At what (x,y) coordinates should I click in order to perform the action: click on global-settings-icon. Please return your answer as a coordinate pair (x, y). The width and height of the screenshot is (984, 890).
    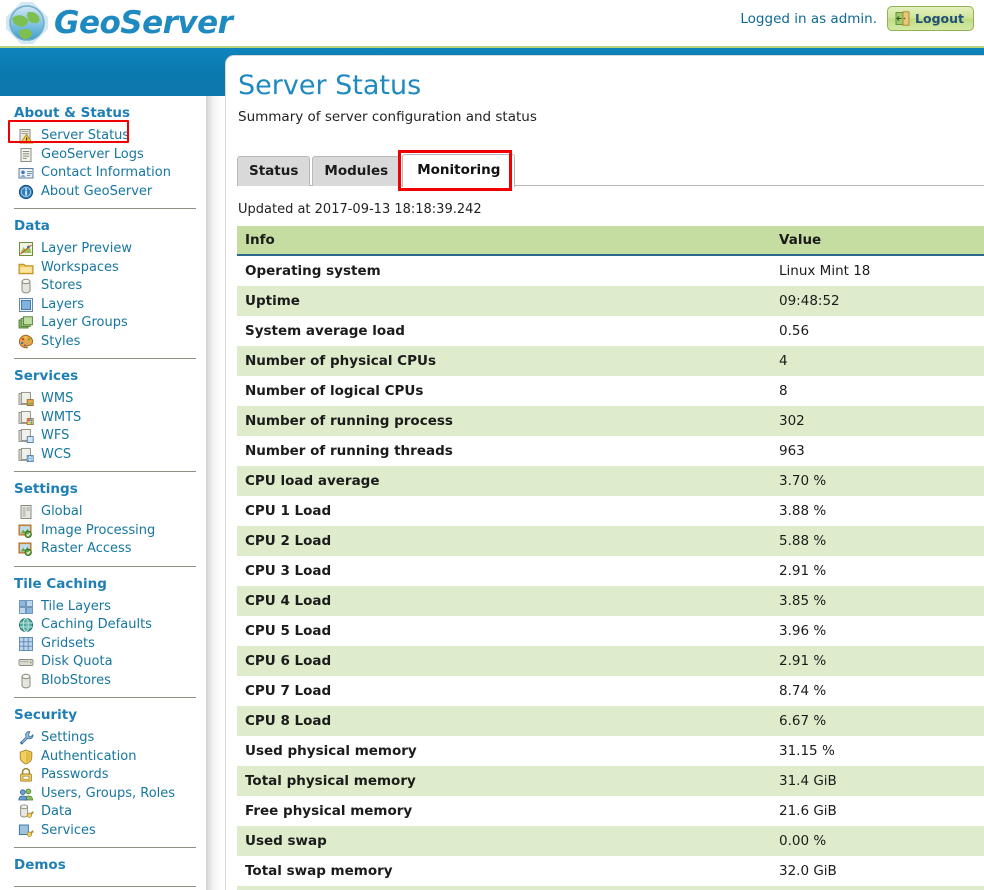
    Looking at the image, I should click on (26, 512).